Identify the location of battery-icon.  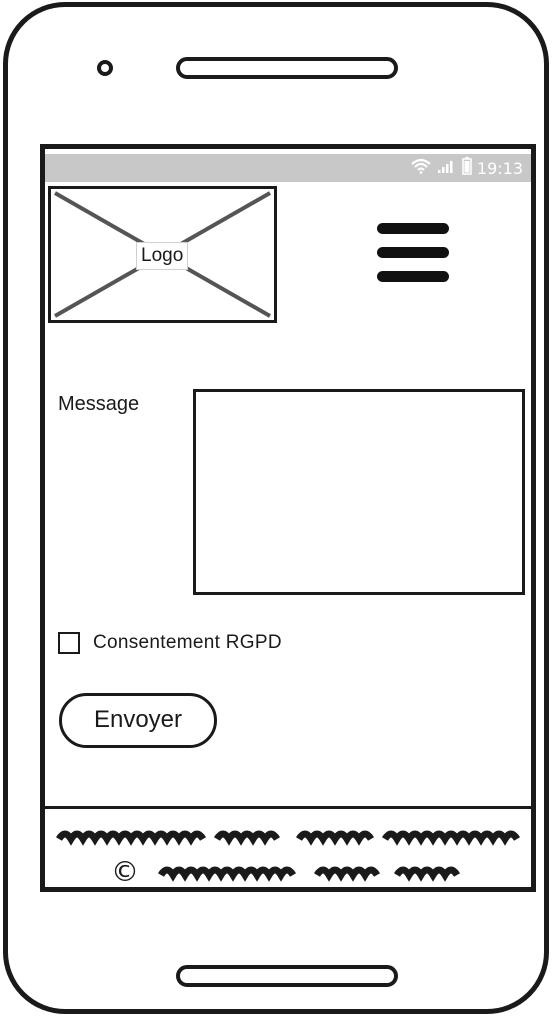
(467, 168).